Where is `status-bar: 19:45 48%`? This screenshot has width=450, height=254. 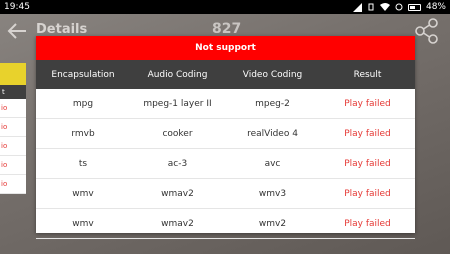
status-bar: 19:45 48% is located at coordinates (225, 7).